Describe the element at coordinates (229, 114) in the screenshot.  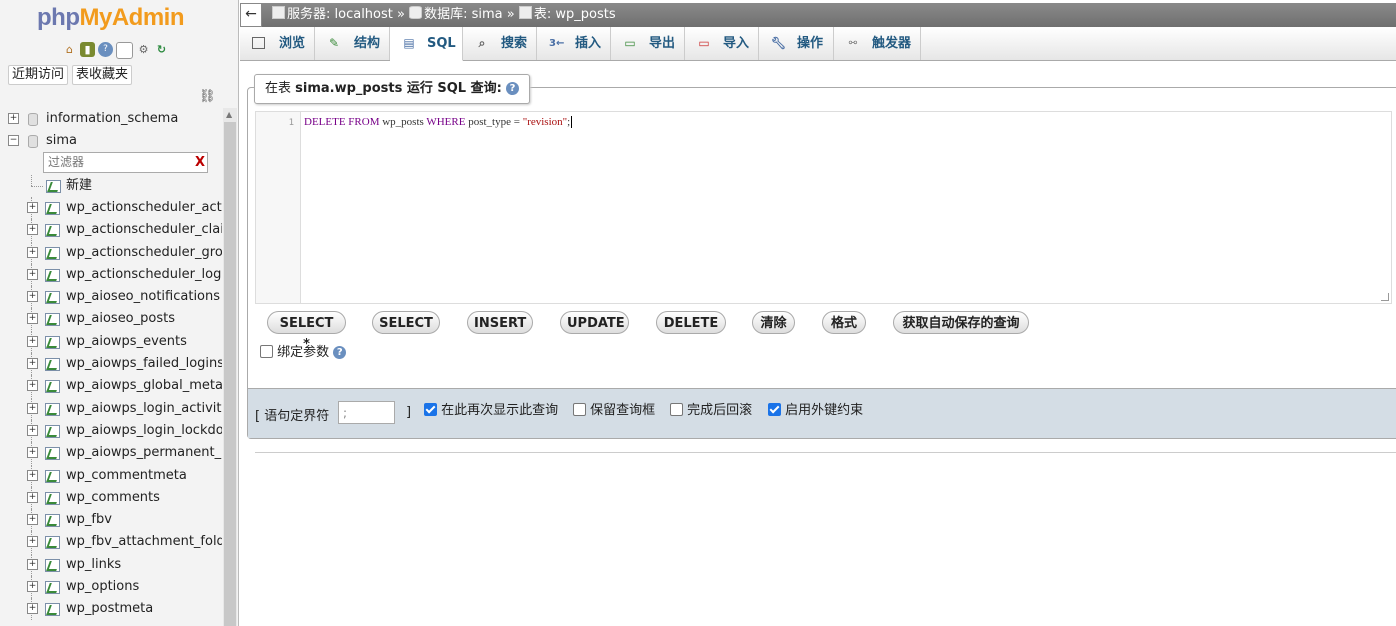
I see `scroll-up-icon: ▲` at that location.